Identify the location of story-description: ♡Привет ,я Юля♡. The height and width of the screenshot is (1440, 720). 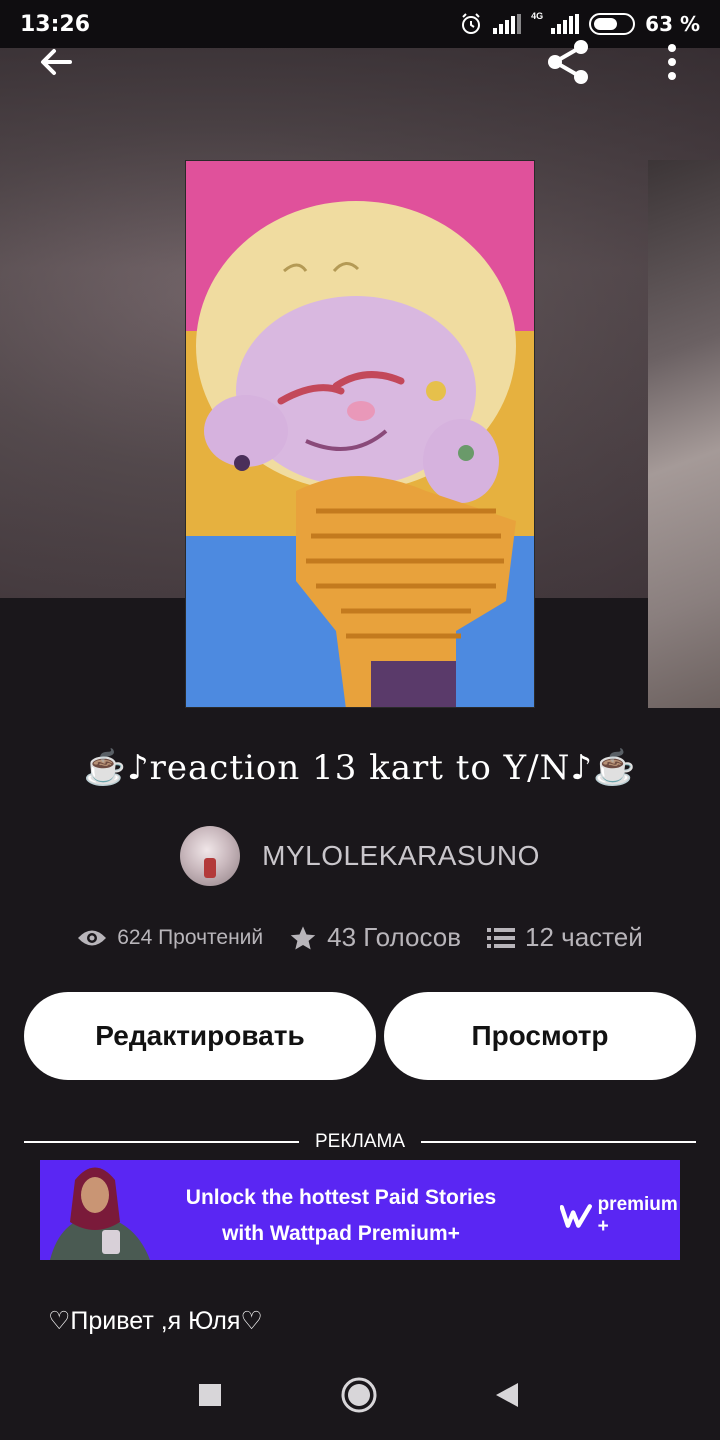
(155, 1321).